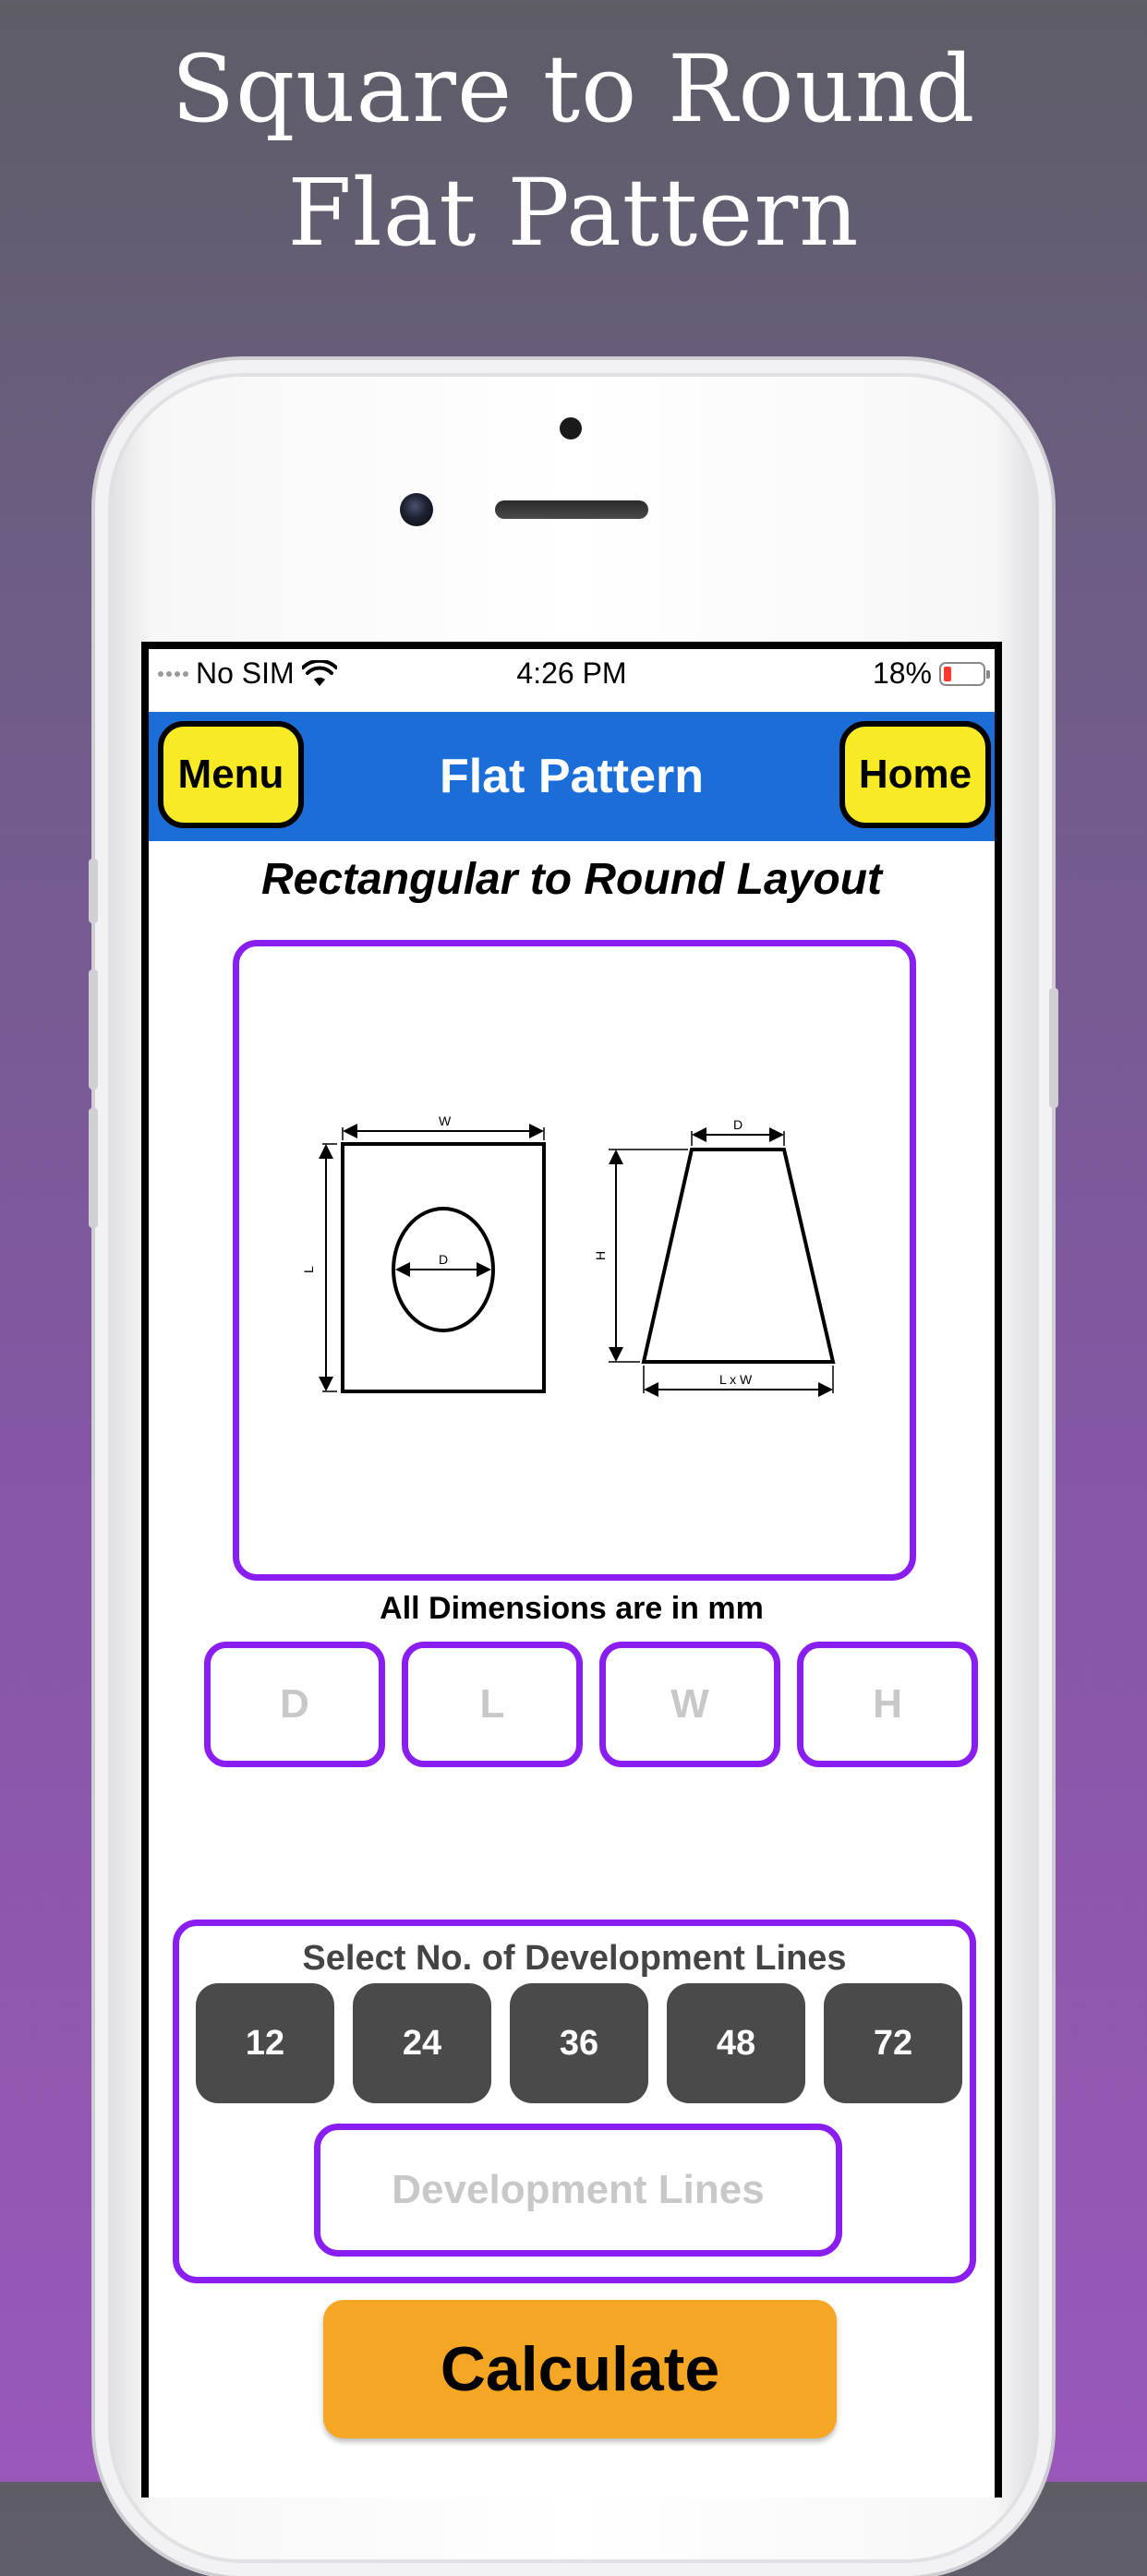 This screenshot has width=1147, height=2576. I want to click on dev-option-36: 36, so click(579, 2043).